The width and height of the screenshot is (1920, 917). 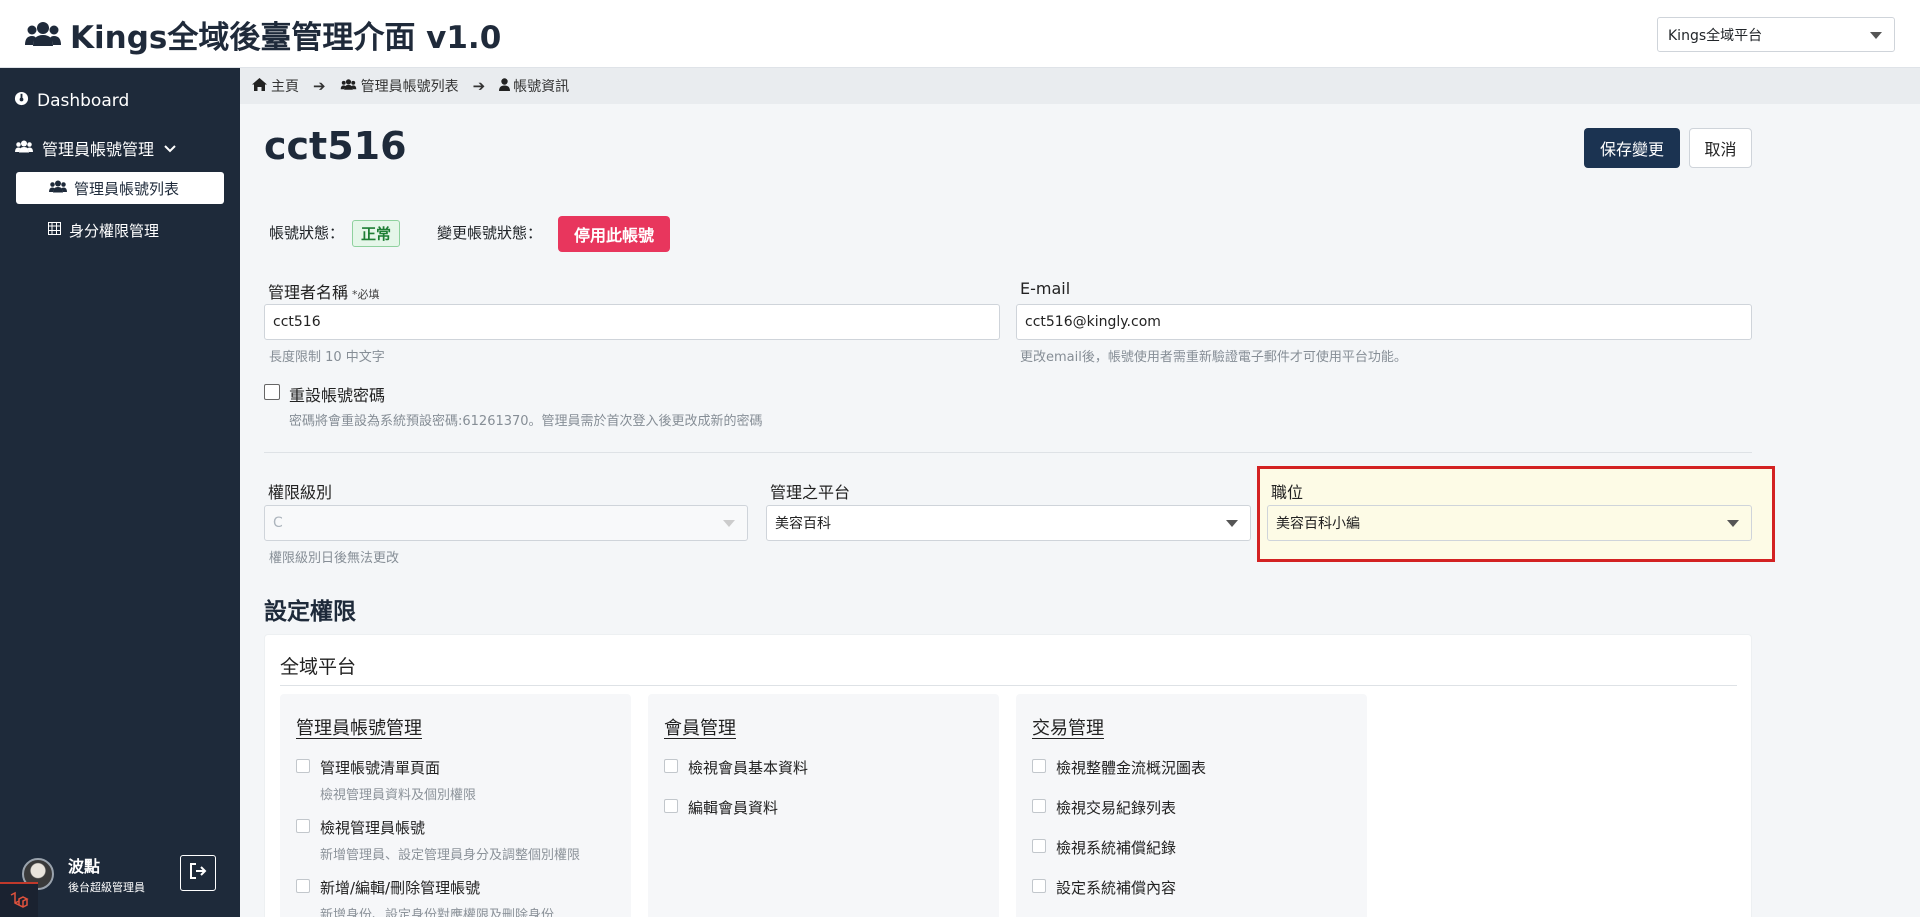 I want to click on permission-desc: 檢視管理員資料及個別權限, so click(x=398, y=795).